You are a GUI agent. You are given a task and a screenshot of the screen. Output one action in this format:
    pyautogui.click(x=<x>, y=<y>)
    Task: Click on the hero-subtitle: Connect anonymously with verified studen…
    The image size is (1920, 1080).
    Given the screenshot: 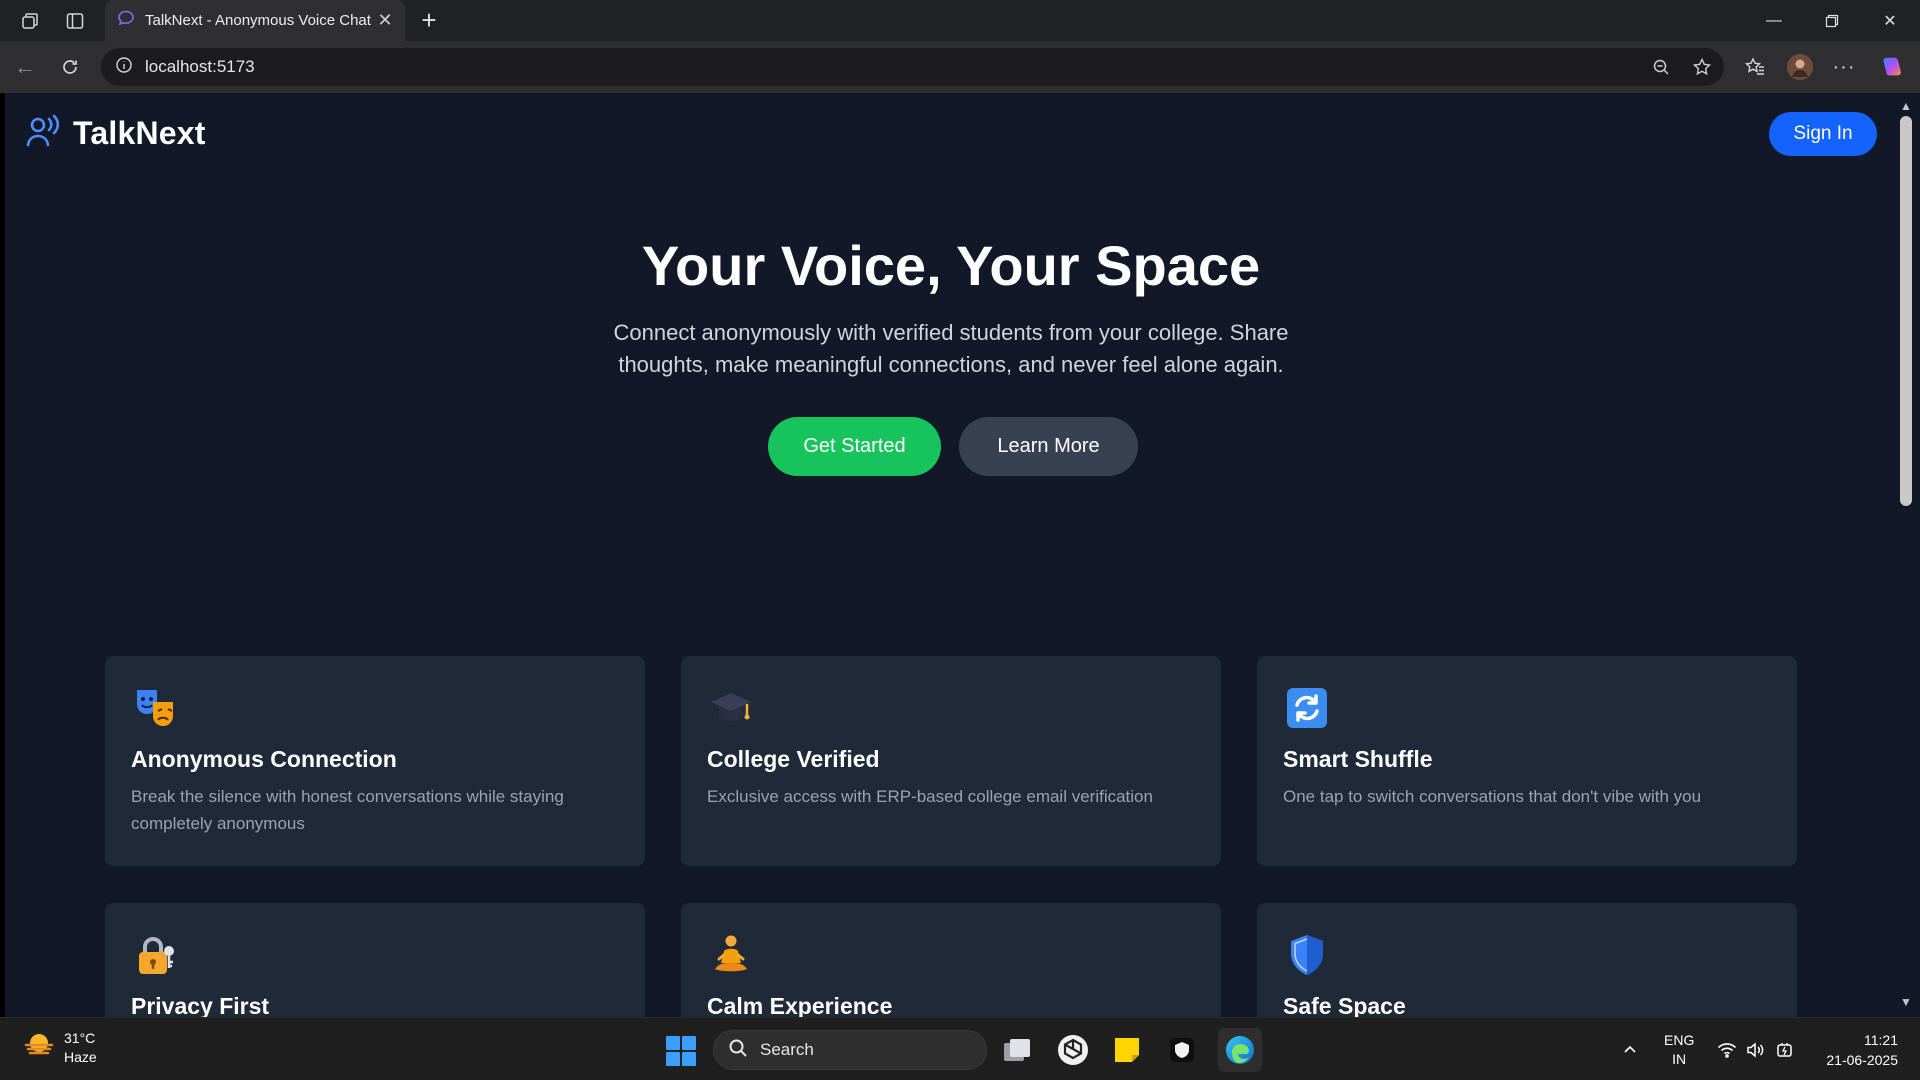 What is the action you would take?
    pyautogui.click(x=951, y=348)
    